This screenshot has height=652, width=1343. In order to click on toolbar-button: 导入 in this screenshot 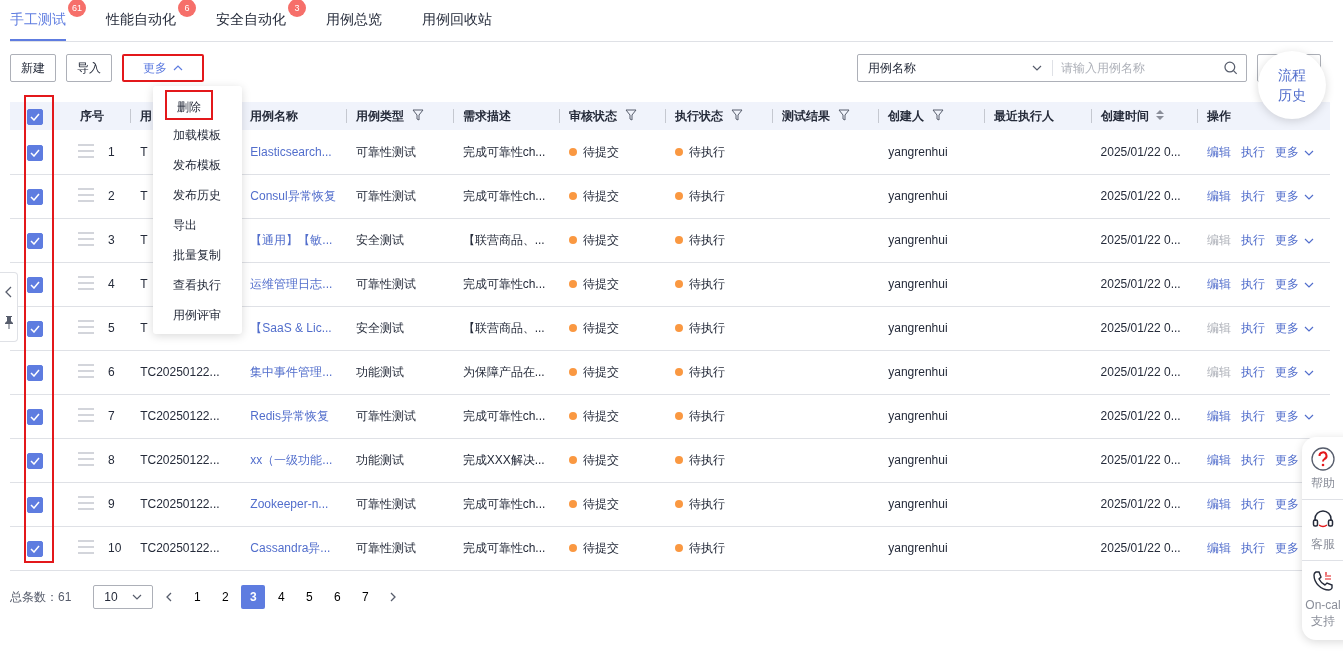, I will do `click(89, 68)`.